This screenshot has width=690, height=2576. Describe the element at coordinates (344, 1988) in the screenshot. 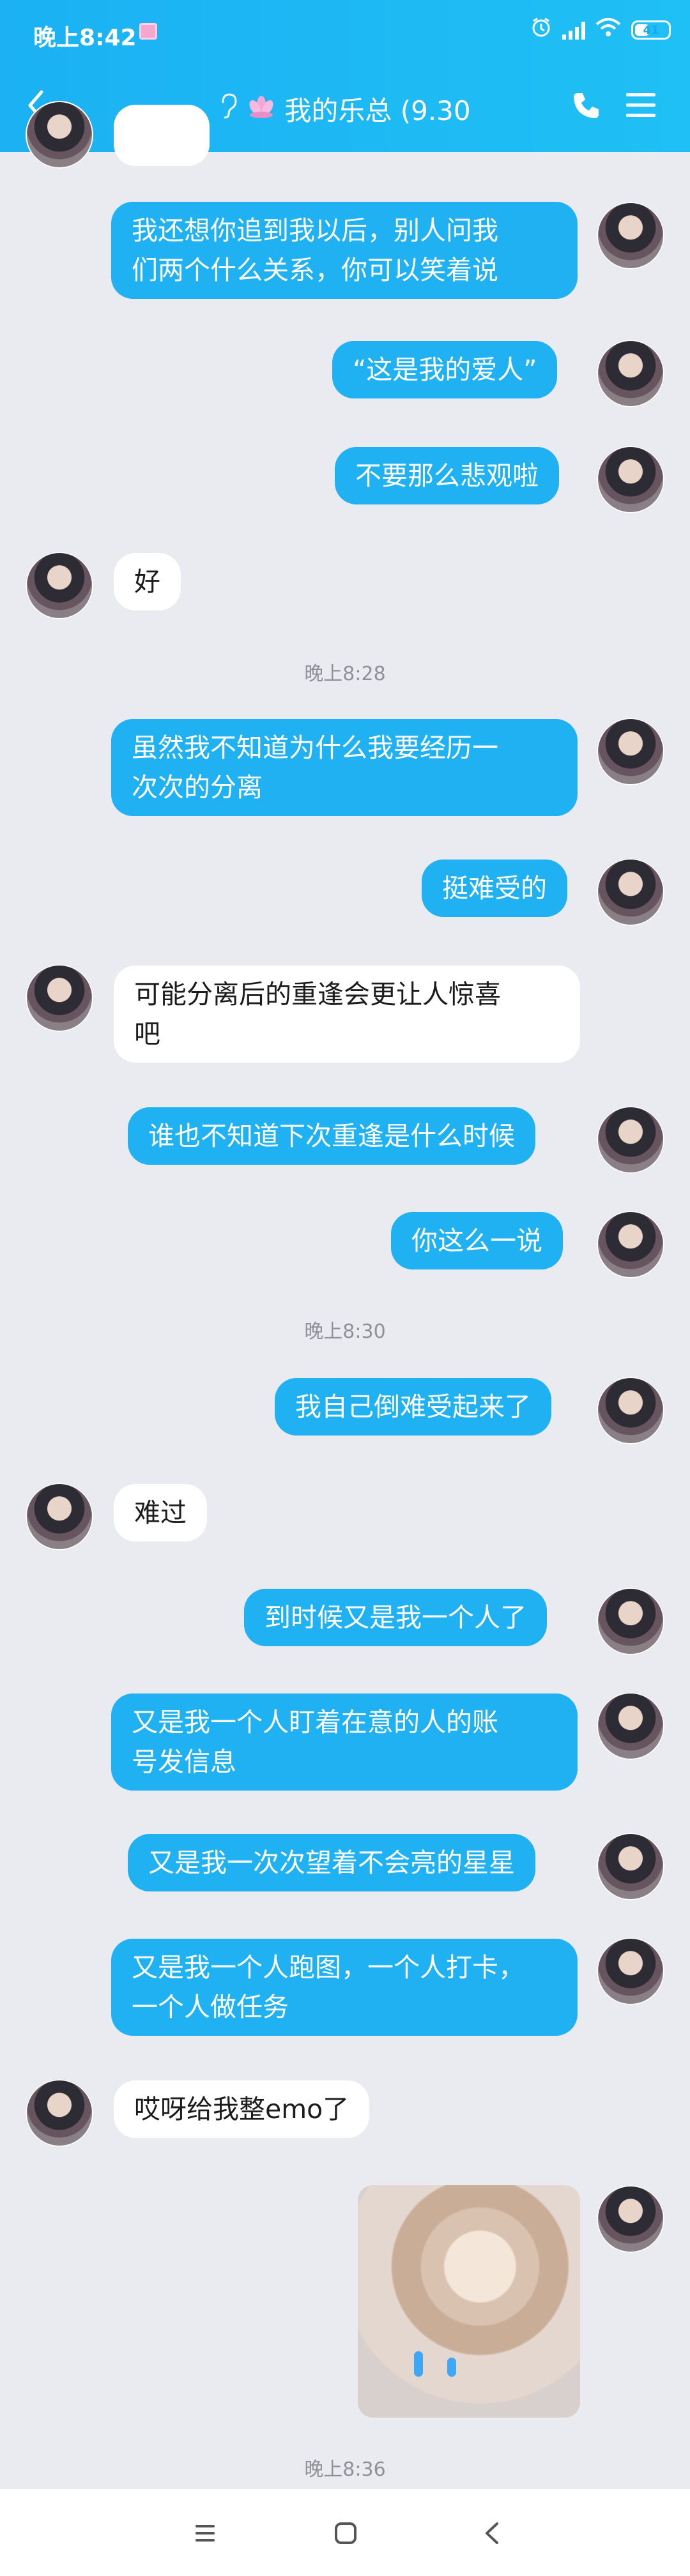

I see `message-bubble-out: 又是我一个人跑图，一个人打卡， 一个人做任务` at that location.